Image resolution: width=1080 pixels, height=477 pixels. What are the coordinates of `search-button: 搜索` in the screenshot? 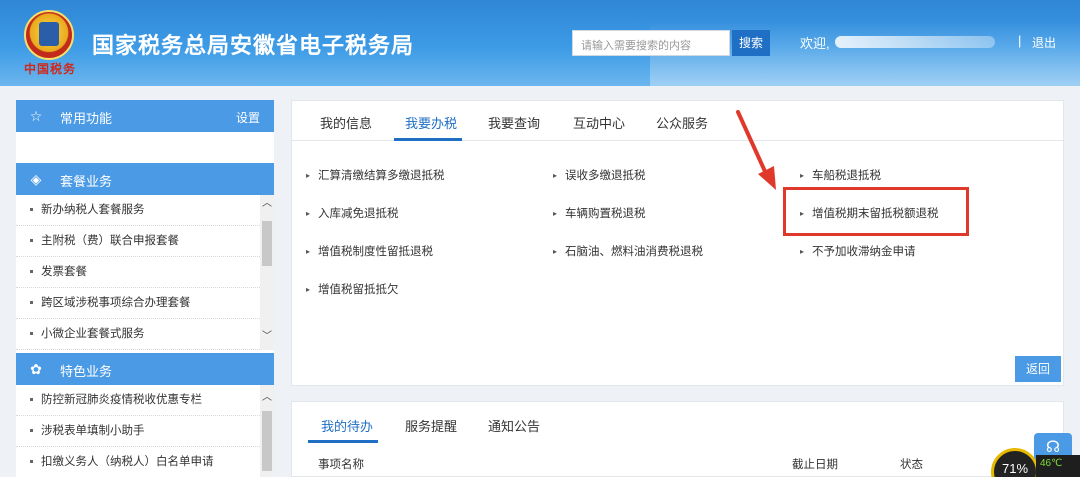 It's located at (751, 43).